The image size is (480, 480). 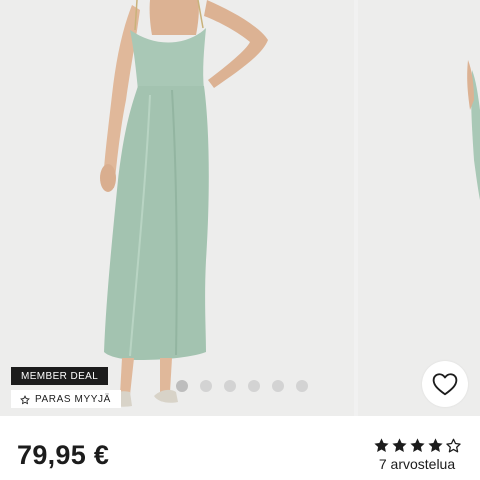 I want to click on heart-outline-icon, so click(x=445, y=384).